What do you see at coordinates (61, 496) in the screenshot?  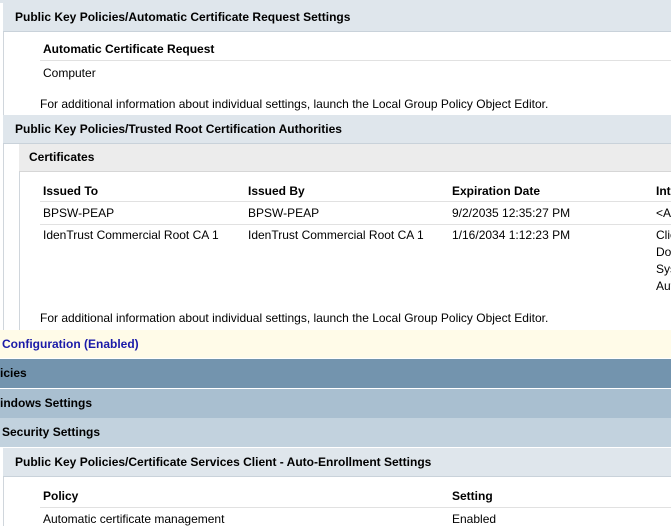 I see `column-header-policy: Policy` at bounding box center [61, 496].